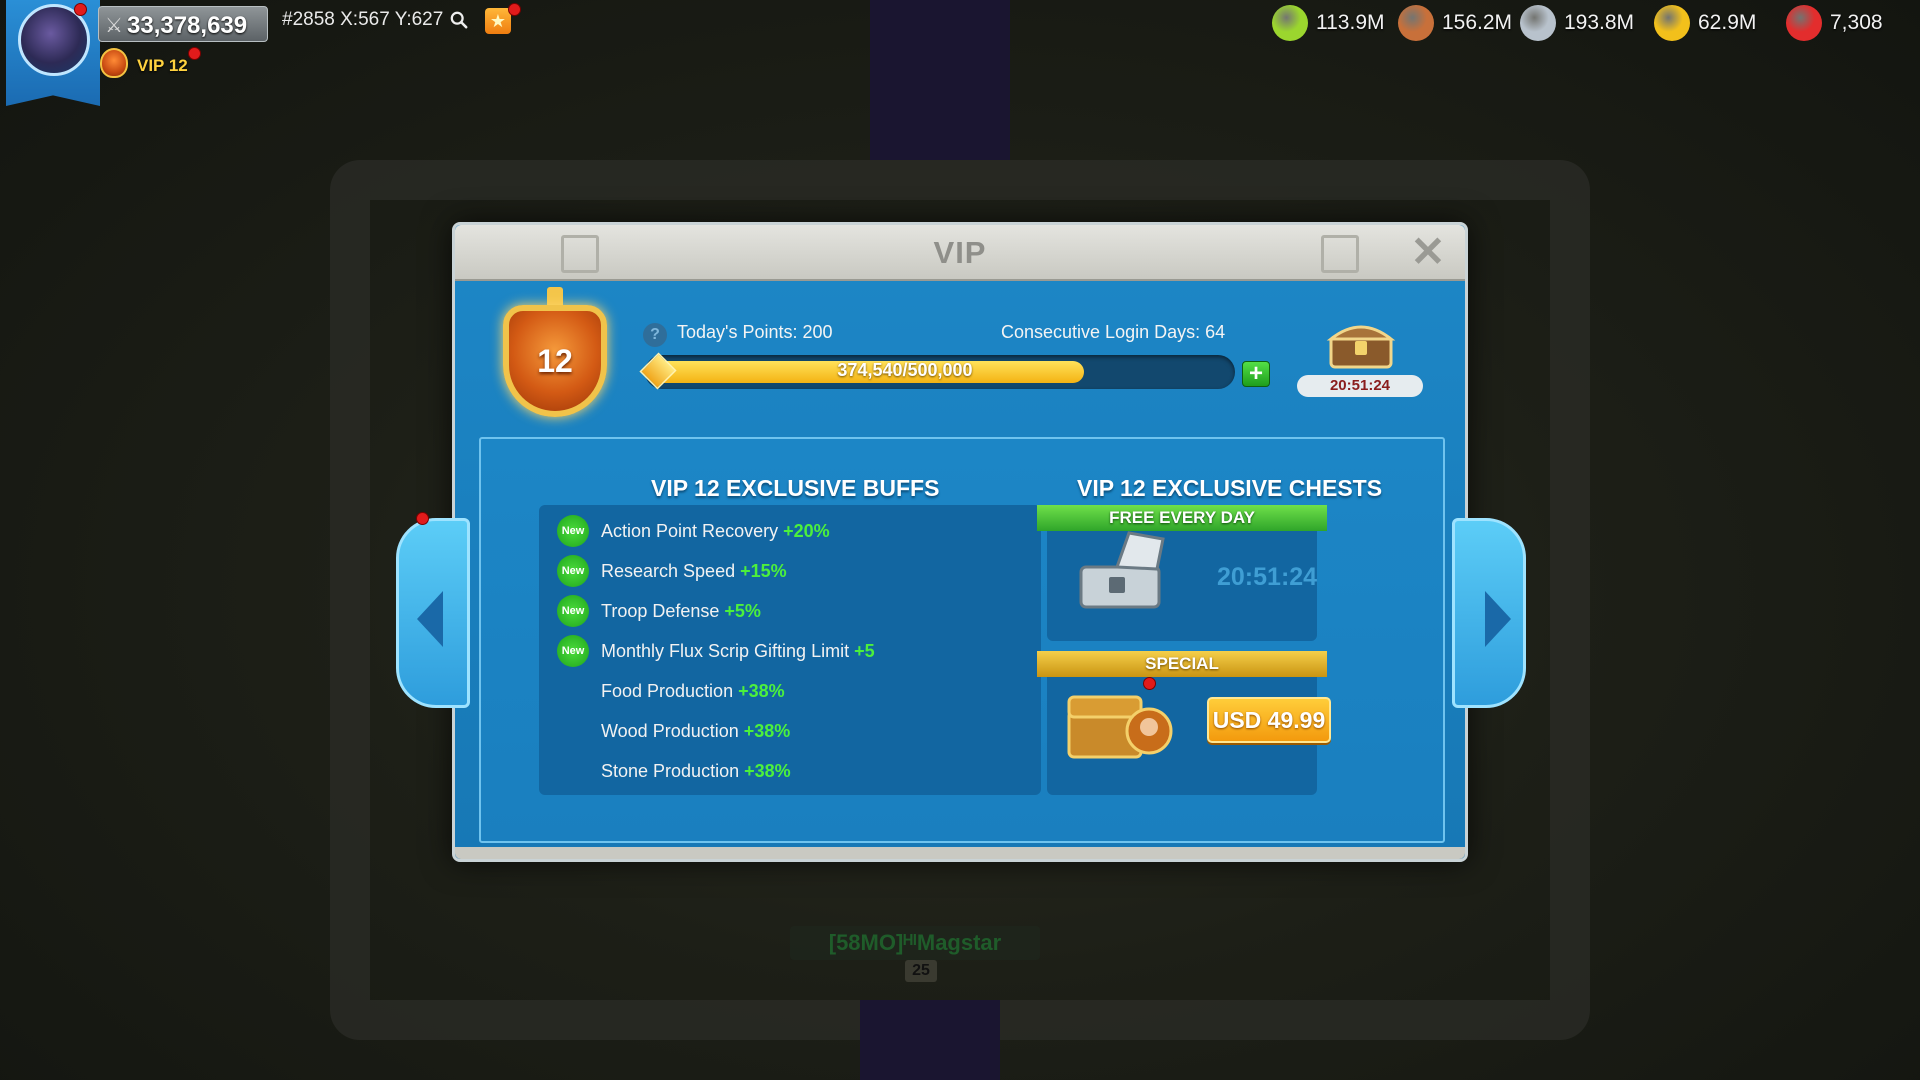 The image size is (1920, 1080). I want to click on buff-label: Research Speed, so click(668, 570).